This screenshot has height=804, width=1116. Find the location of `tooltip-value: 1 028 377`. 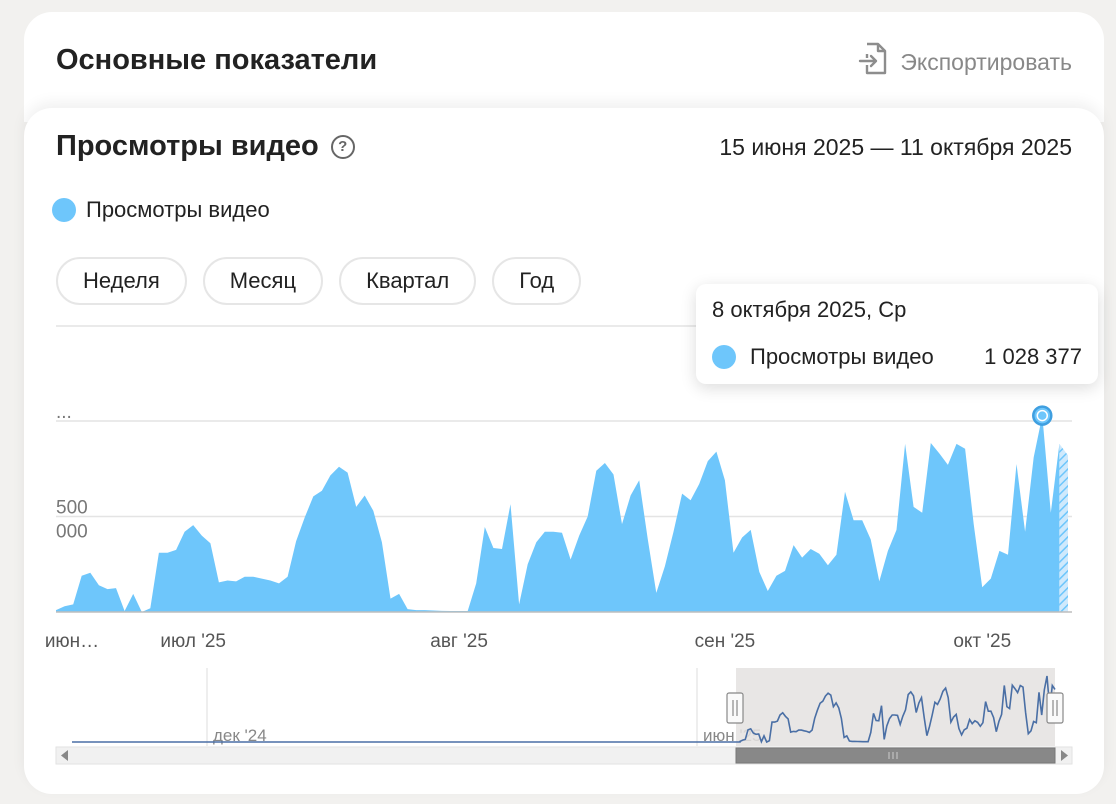

tooltip-value: 1 028 377 is located at coordinates (1033, 356).